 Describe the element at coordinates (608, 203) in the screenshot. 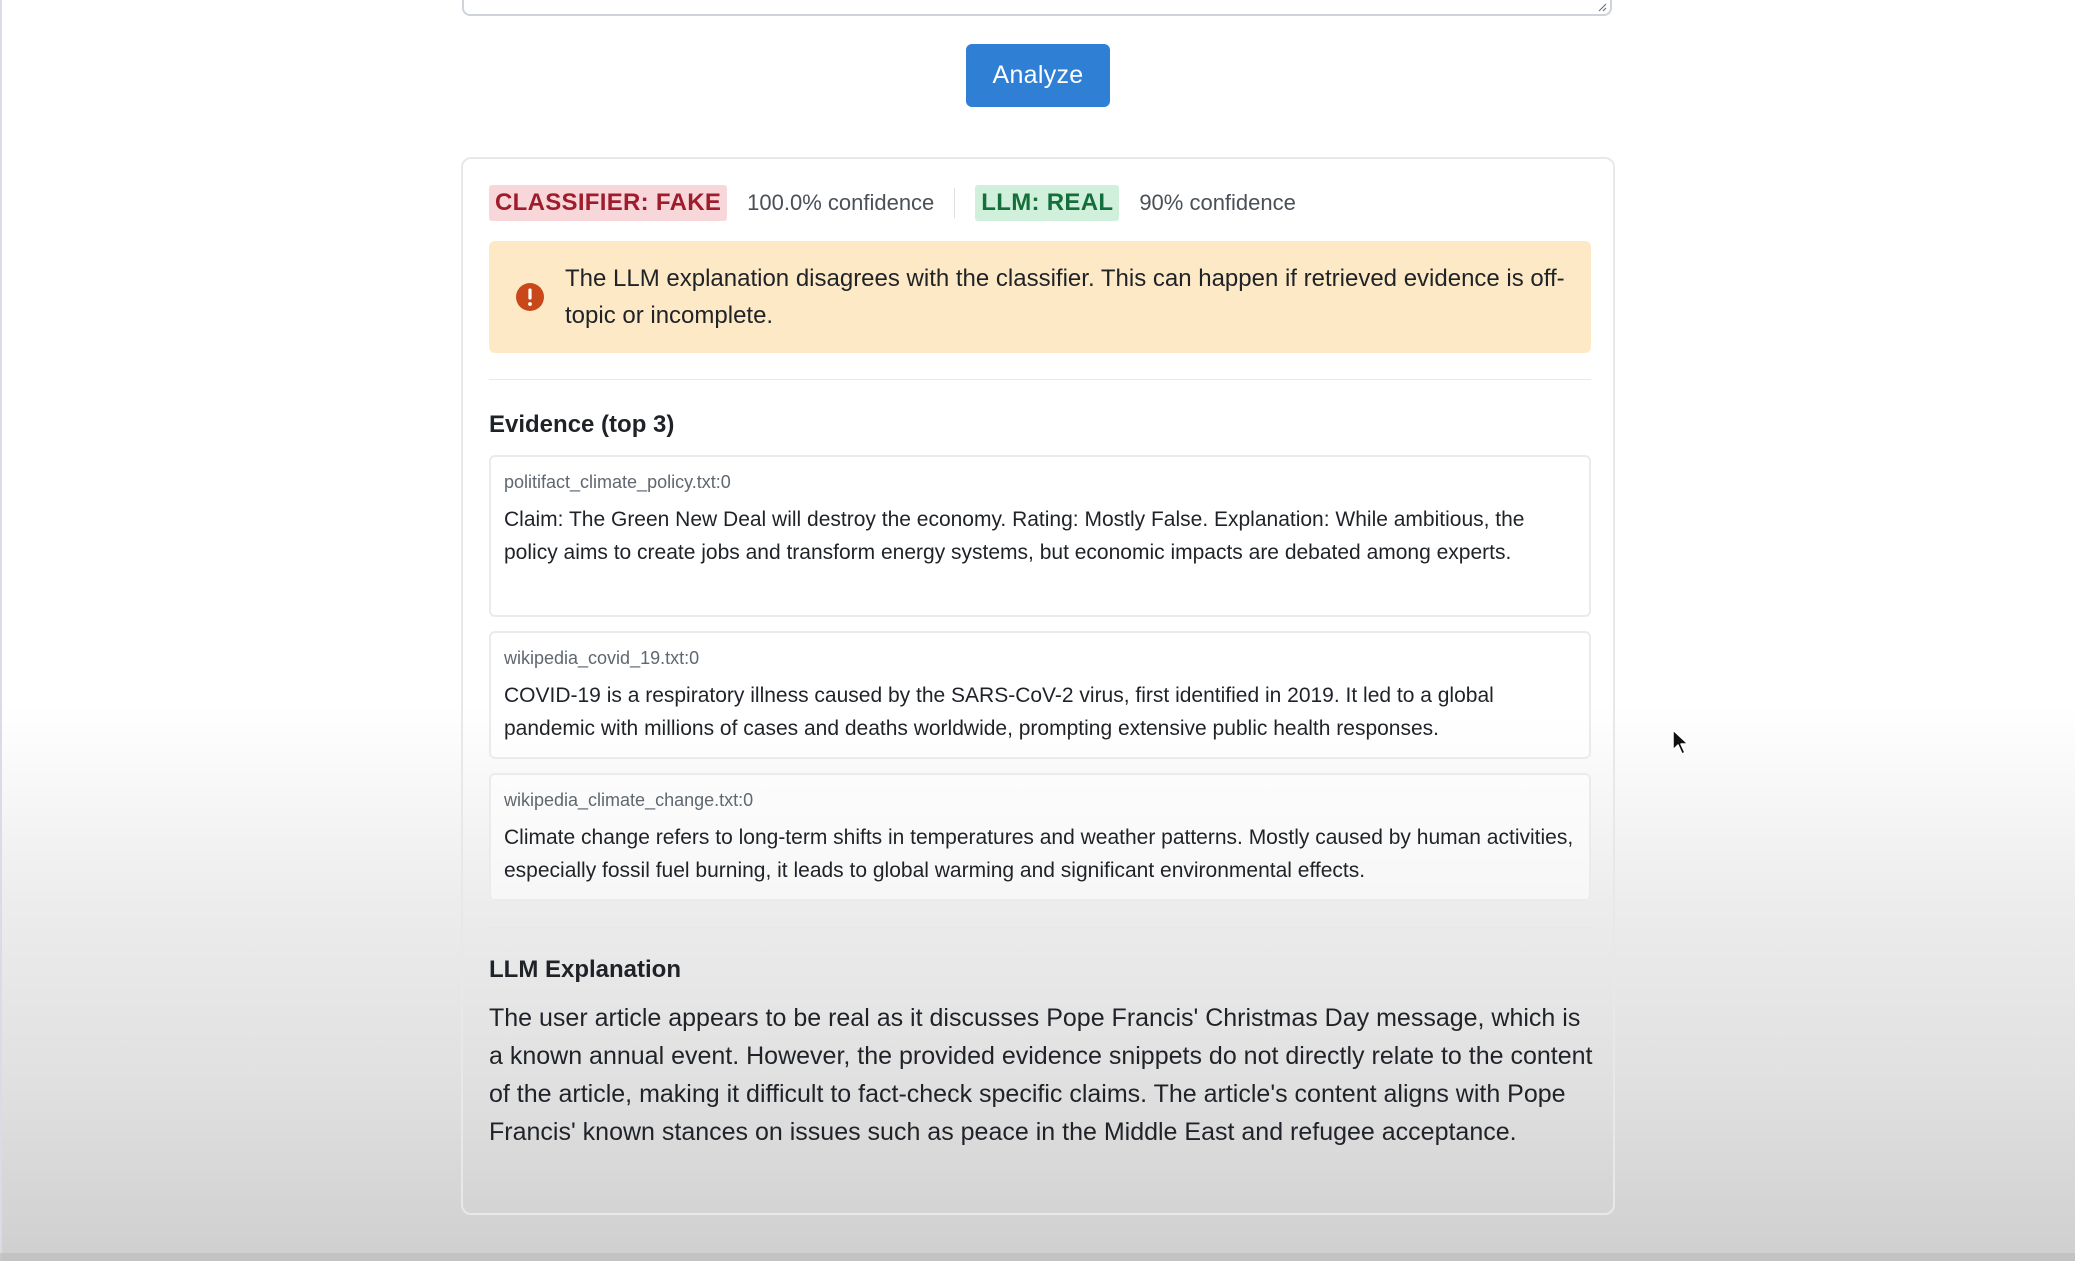

I see `classifier-verdict-badge: CLASSIFIER: FAKE` at that location.